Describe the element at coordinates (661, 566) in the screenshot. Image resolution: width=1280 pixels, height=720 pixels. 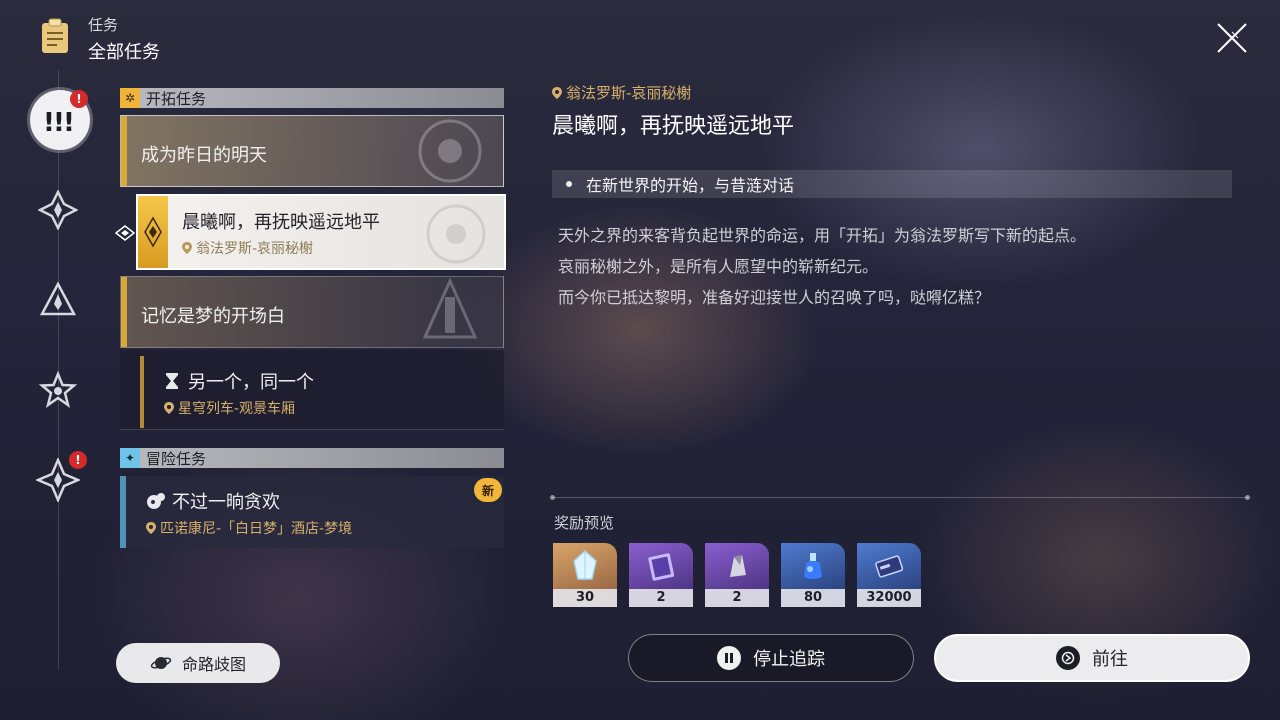
I see `purple-book-icon` at that location.